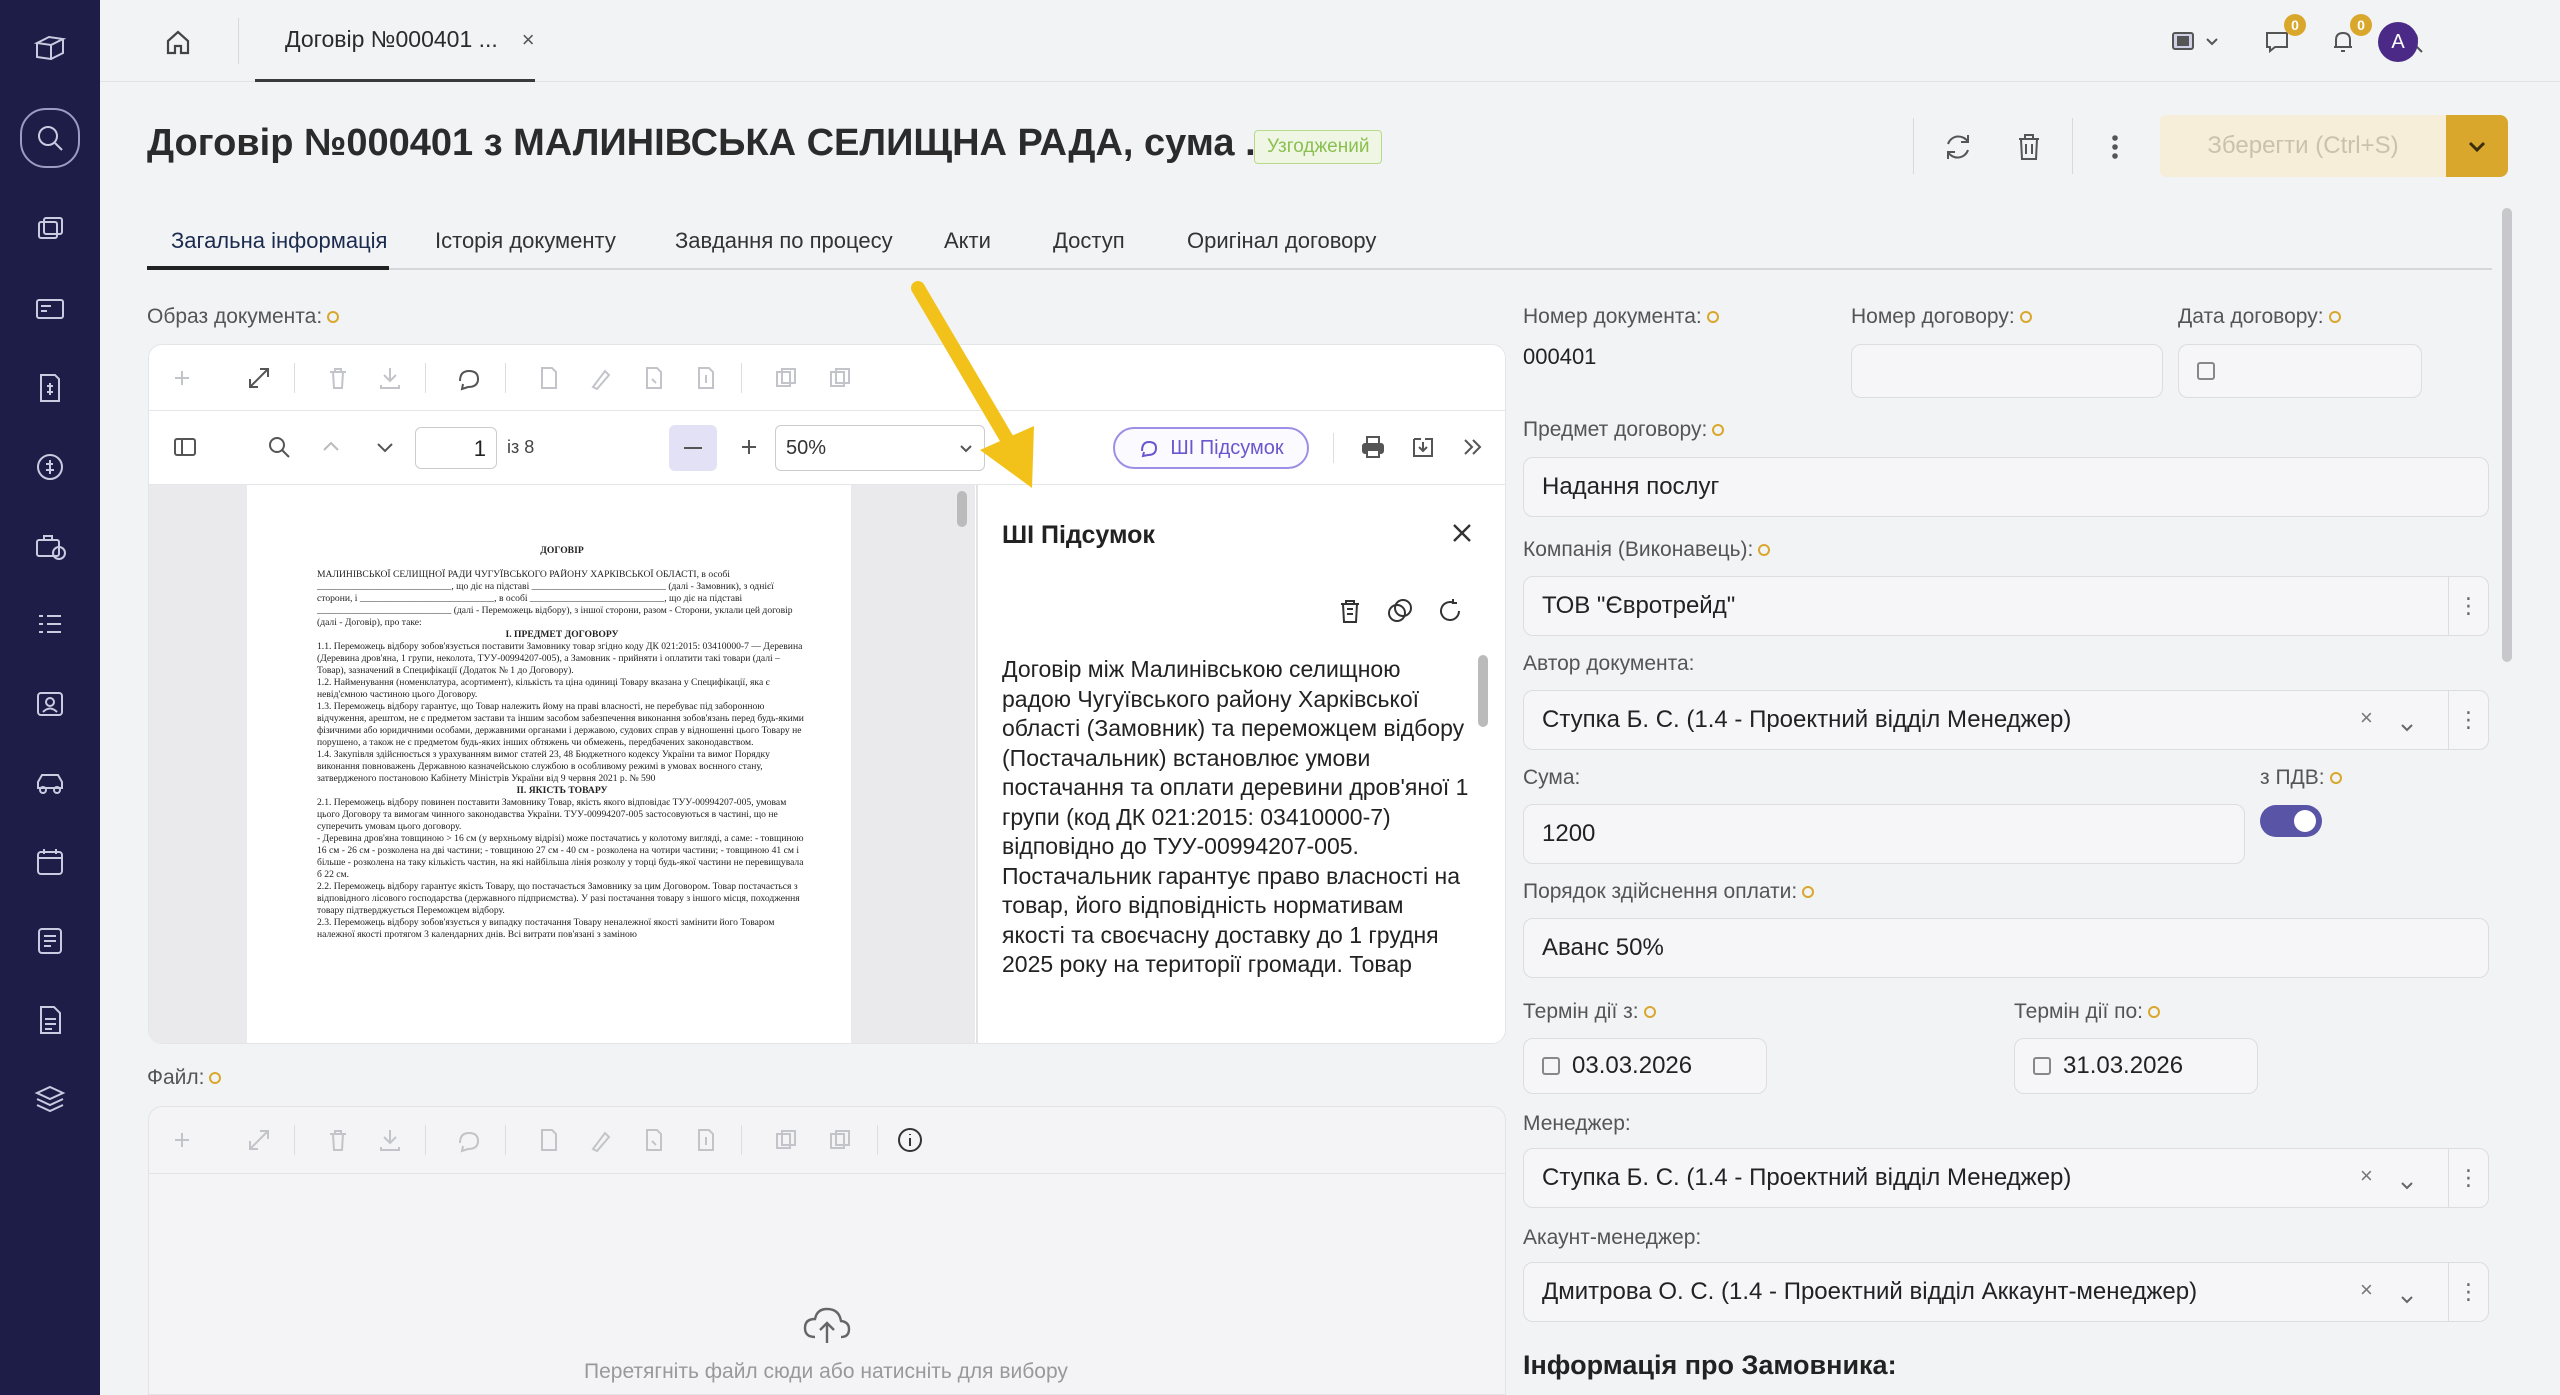 The image size is (2560, 1395). What do you see at coordinates (1647, 550) in the screenshot?
I see `company-label: Компанія (Виконавець):` at bounding box center [1647, 550].